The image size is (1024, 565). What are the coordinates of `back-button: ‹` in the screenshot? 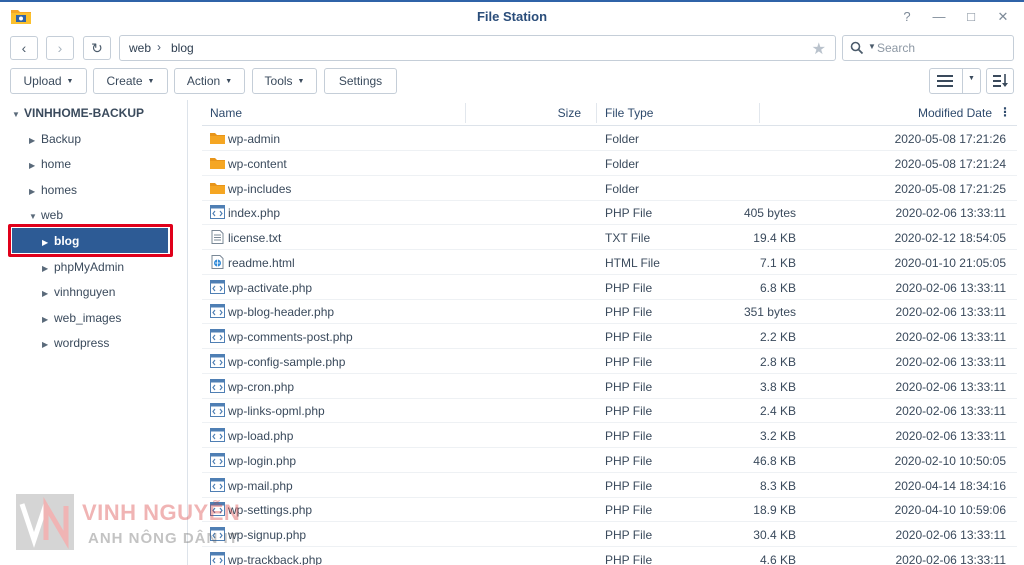 It's located at (24, 48).